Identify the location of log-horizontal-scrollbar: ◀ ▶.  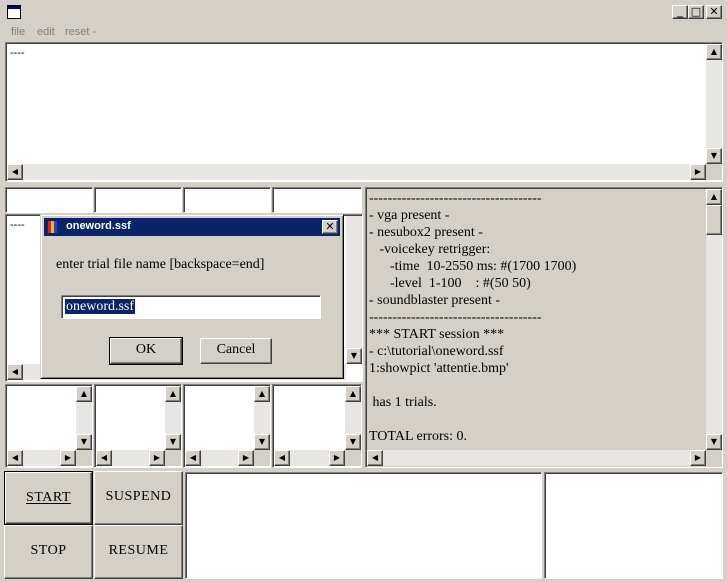
(536, 458).